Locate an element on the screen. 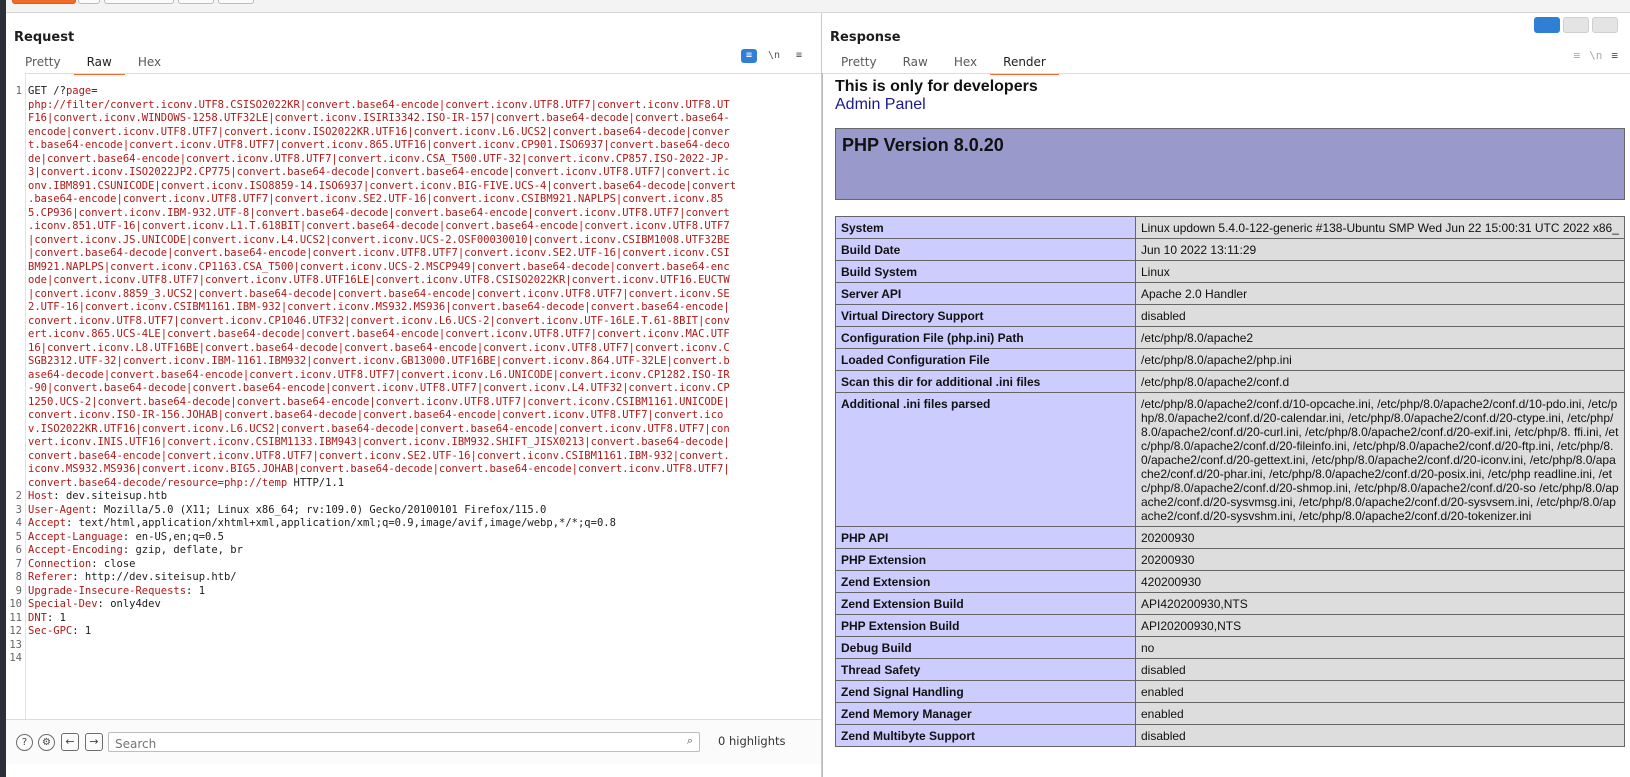 The width and height of the screenshot is (1630, 777). header-value: http://dev.siteisup.htb/ is located at coordinates (157, 577).